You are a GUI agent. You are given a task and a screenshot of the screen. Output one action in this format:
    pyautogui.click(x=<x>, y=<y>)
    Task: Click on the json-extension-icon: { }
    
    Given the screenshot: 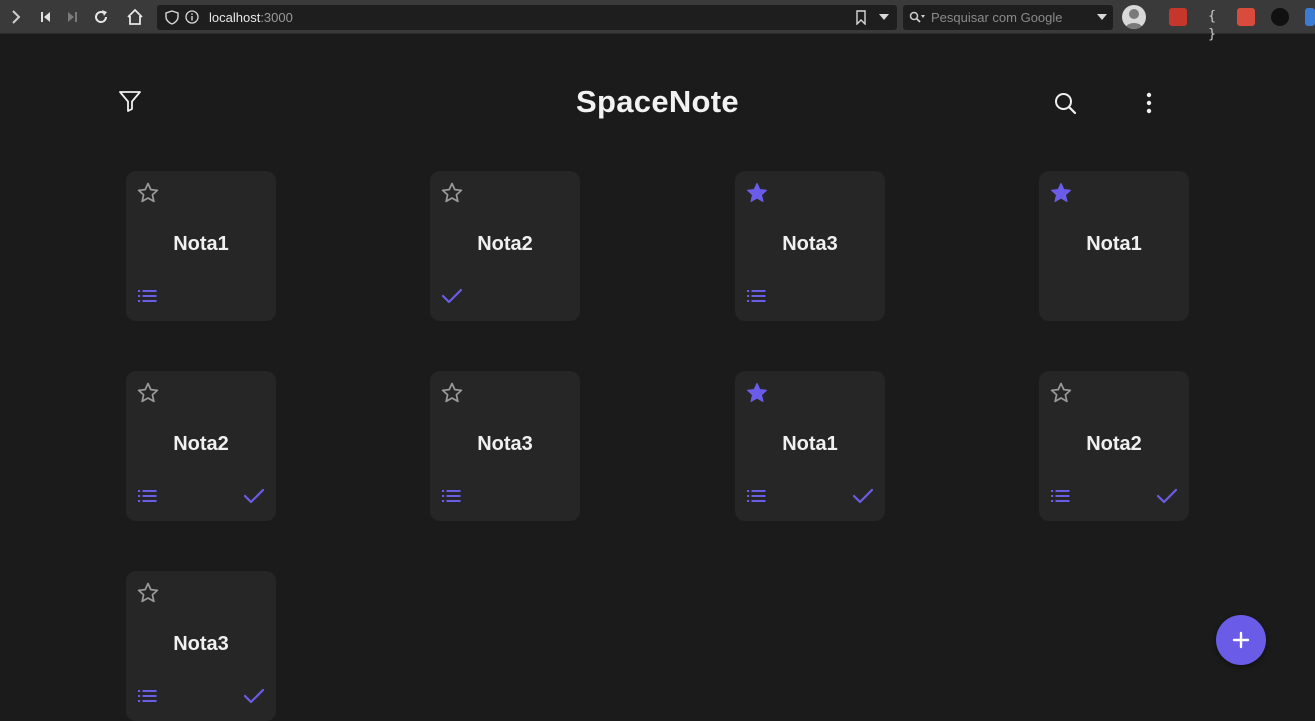 What is the action you would take?
    pyautogui.click(x=1212, y=25)
    